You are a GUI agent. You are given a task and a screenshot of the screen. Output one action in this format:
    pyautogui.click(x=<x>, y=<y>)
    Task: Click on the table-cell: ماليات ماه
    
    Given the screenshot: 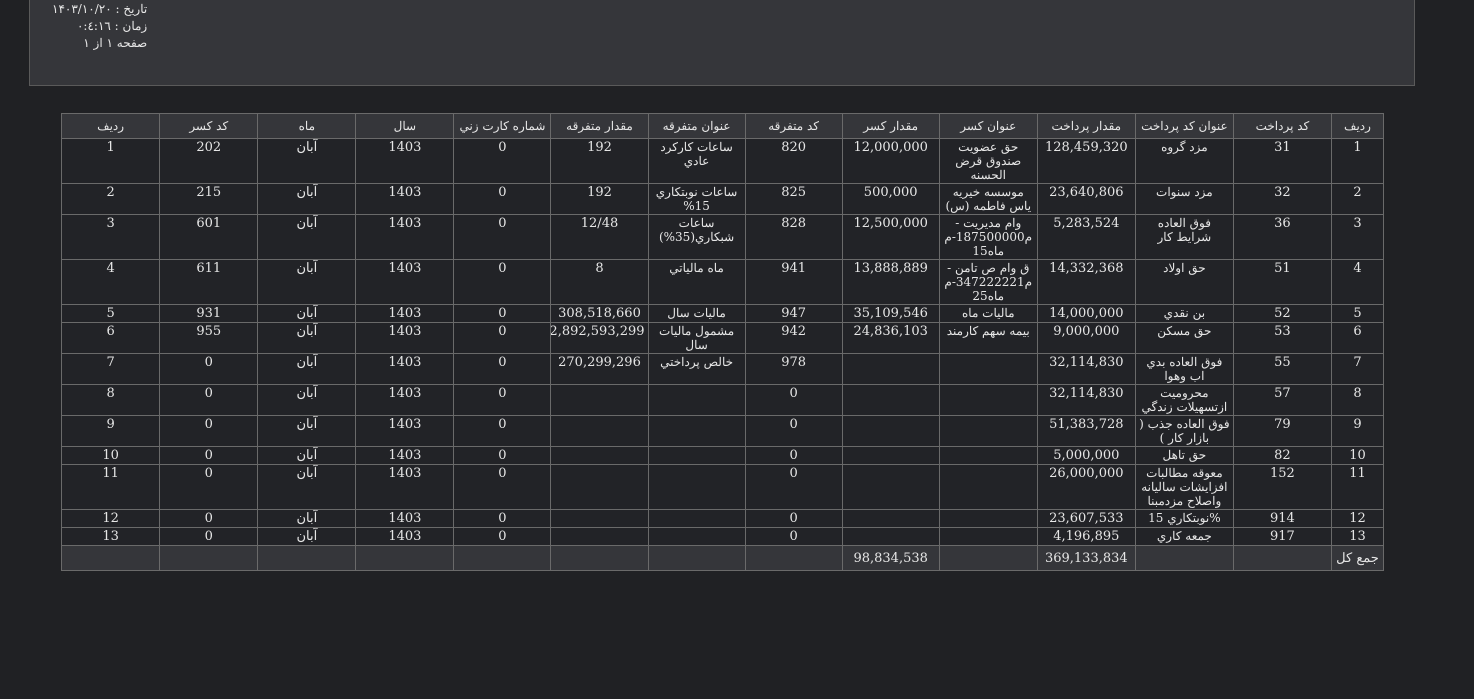 What is the action you would take?
    pyautogui.click(x=988, y=313)
    